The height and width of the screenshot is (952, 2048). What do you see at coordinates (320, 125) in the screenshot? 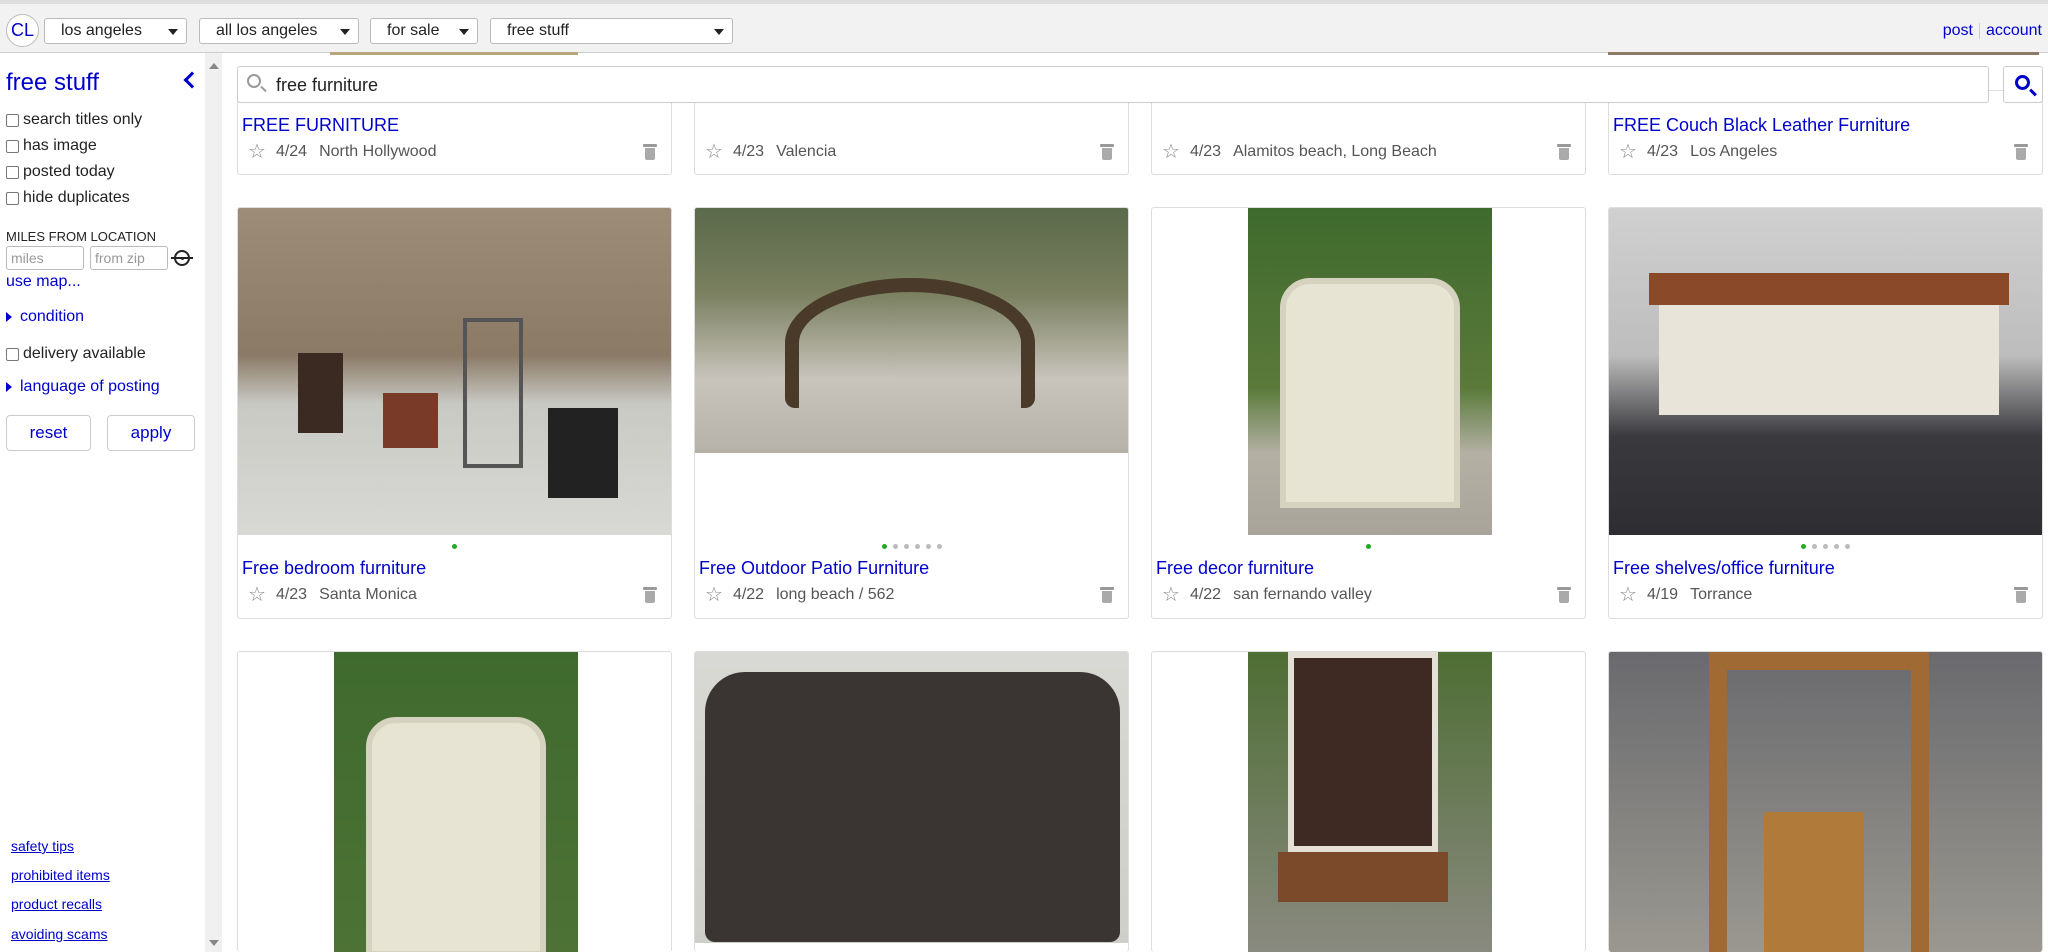
I see `listing-title: FREE FURNITURE` at bounding box center [320, 125].